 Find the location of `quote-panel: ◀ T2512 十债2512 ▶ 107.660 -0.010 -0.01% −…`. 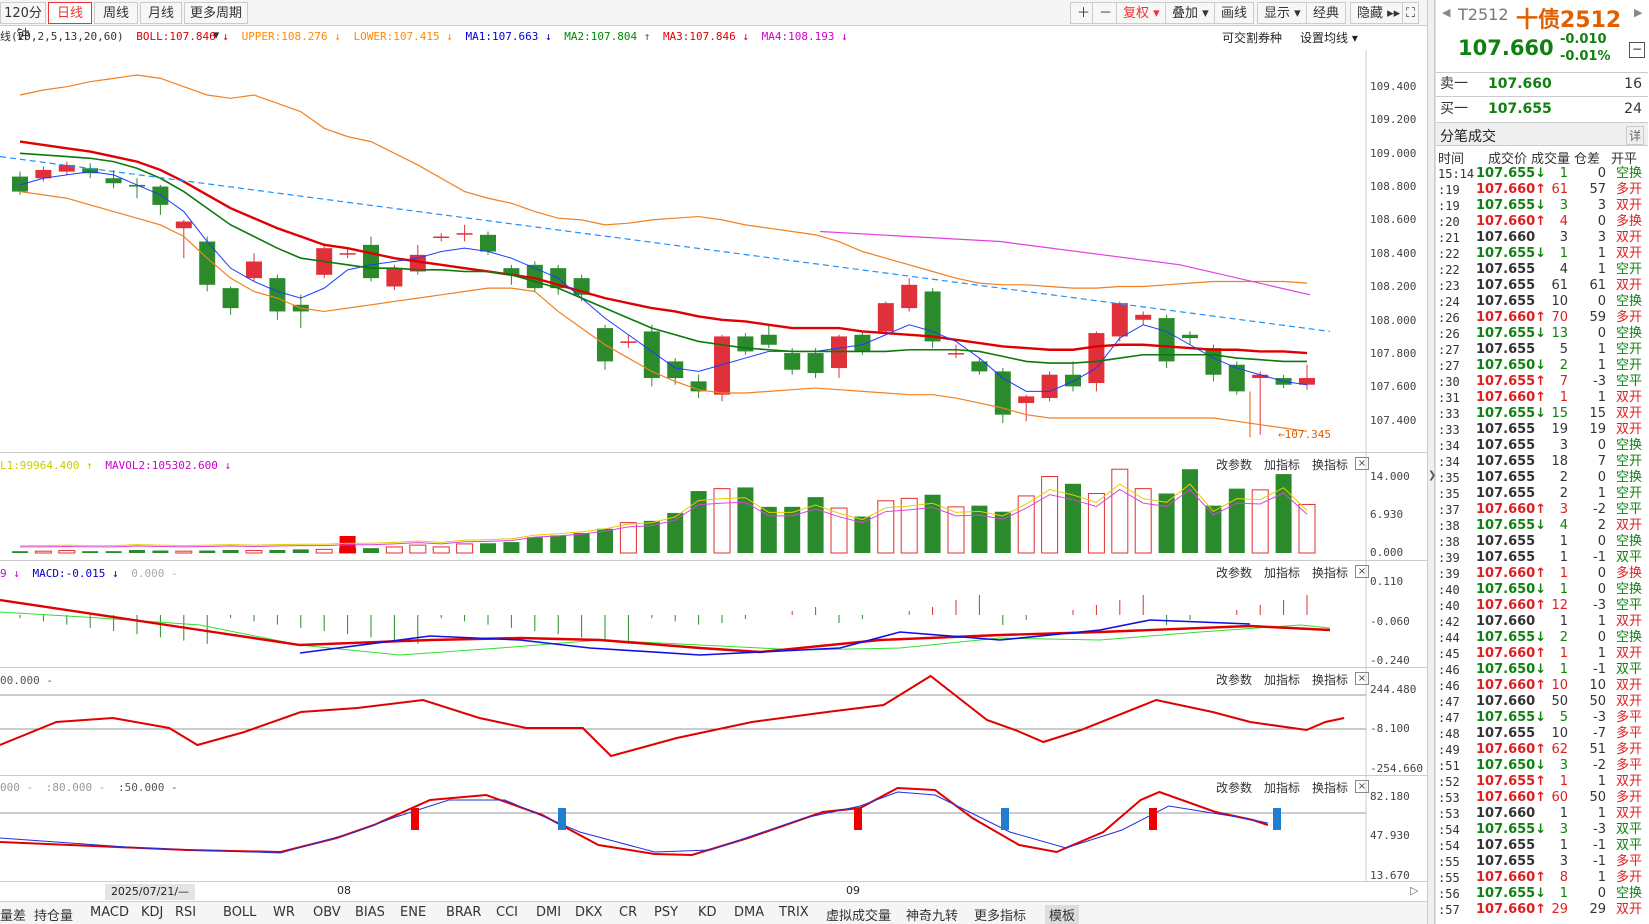

quote-panel: ◀ T2512 十债2512 ▶ 107.660 -0.010 -0.01% −… is located at coordinates (1542, 462).